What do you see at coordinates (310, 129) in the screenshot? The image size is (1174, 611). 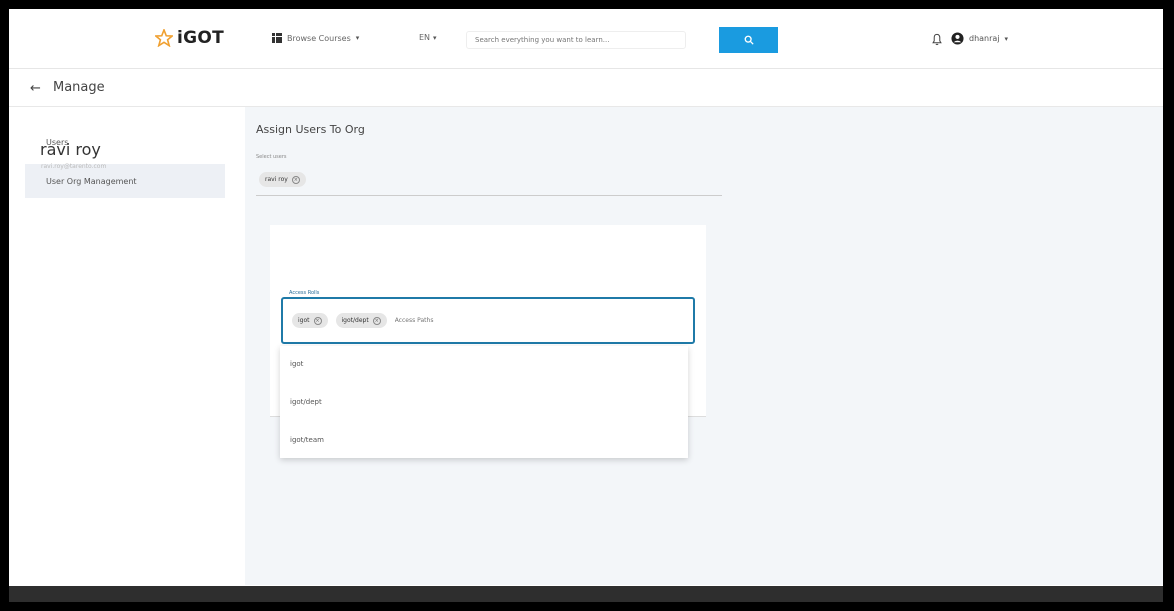 I see `section-title: Assign Users To Org` at bounding box center [310, 129].